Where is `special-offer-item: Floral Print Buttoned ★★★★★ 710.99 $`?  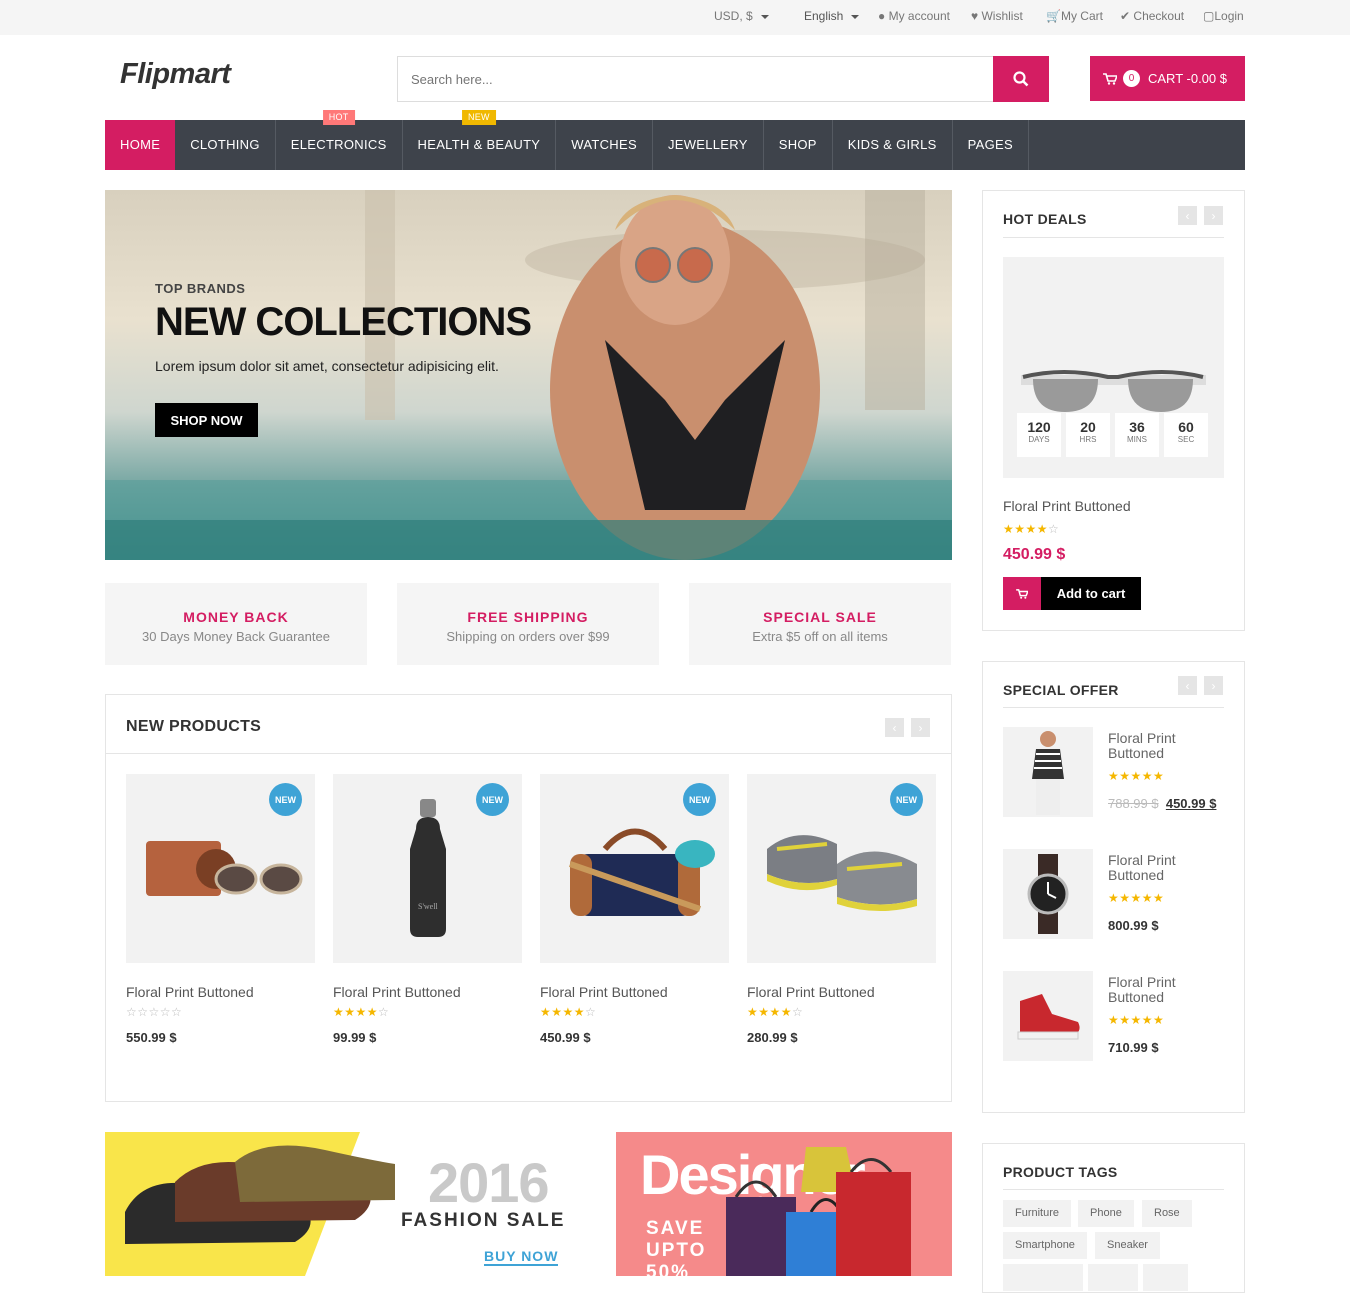 special-offer-item: Floral Print Buttoned ★★★★★ 710.99 $ is located at coordinates (1123, 1016).